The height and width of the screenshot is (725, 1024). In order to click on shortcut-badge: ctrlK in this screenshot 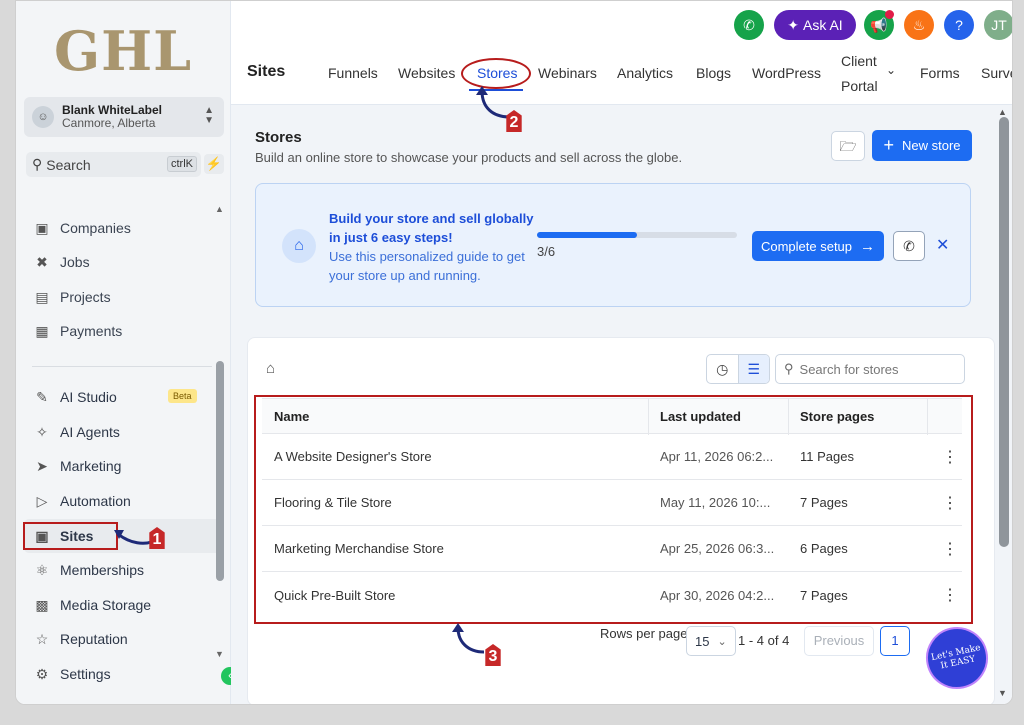, I will do `click(182, 164)`.